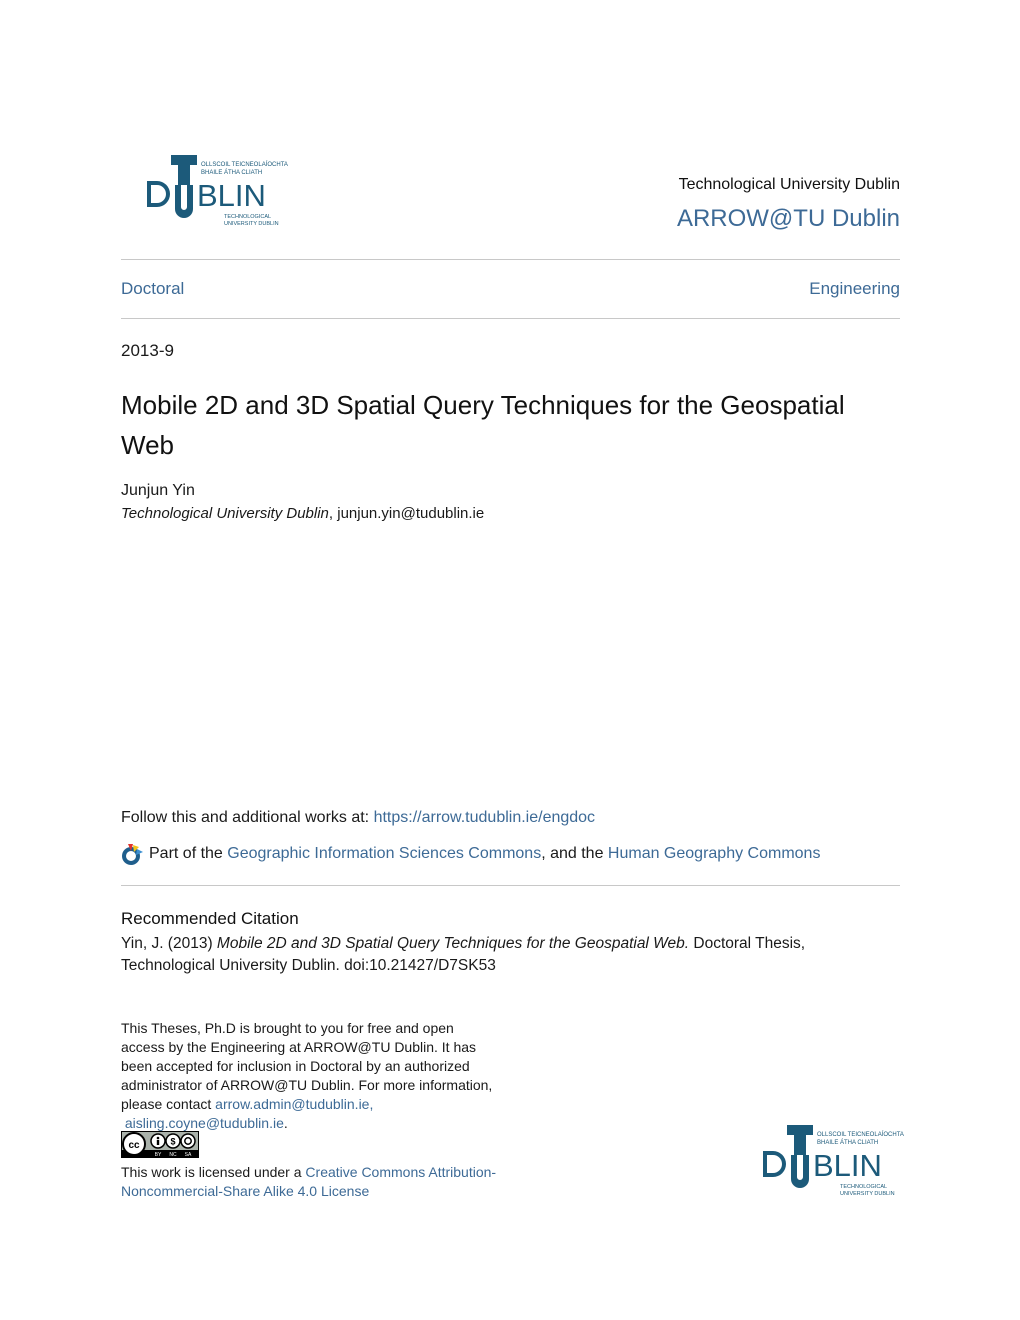  What do you see at coordinates (294, 1104) in the screenshot?
I see `contact-email-admin: arrow.admin@tudublin.ie,` at bounding box center [294, 1104].